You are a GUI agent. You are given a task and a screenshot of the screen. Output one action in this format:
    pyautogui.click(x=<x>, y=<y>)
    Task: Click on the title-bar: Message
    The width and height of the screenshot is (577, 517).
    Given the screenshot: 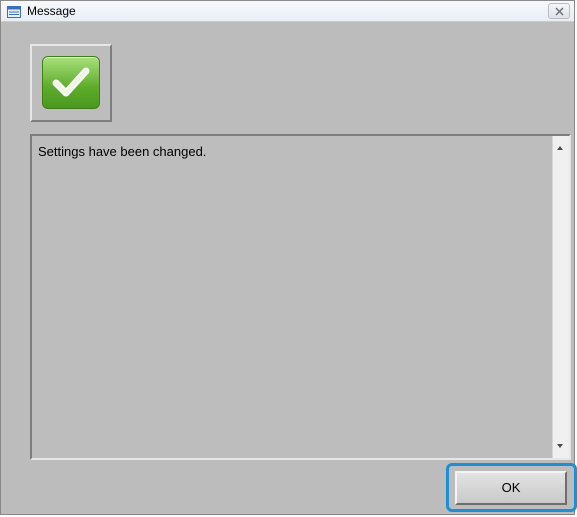 What is the action you would take?
    pyautogui.click(x=287, y=11)
    